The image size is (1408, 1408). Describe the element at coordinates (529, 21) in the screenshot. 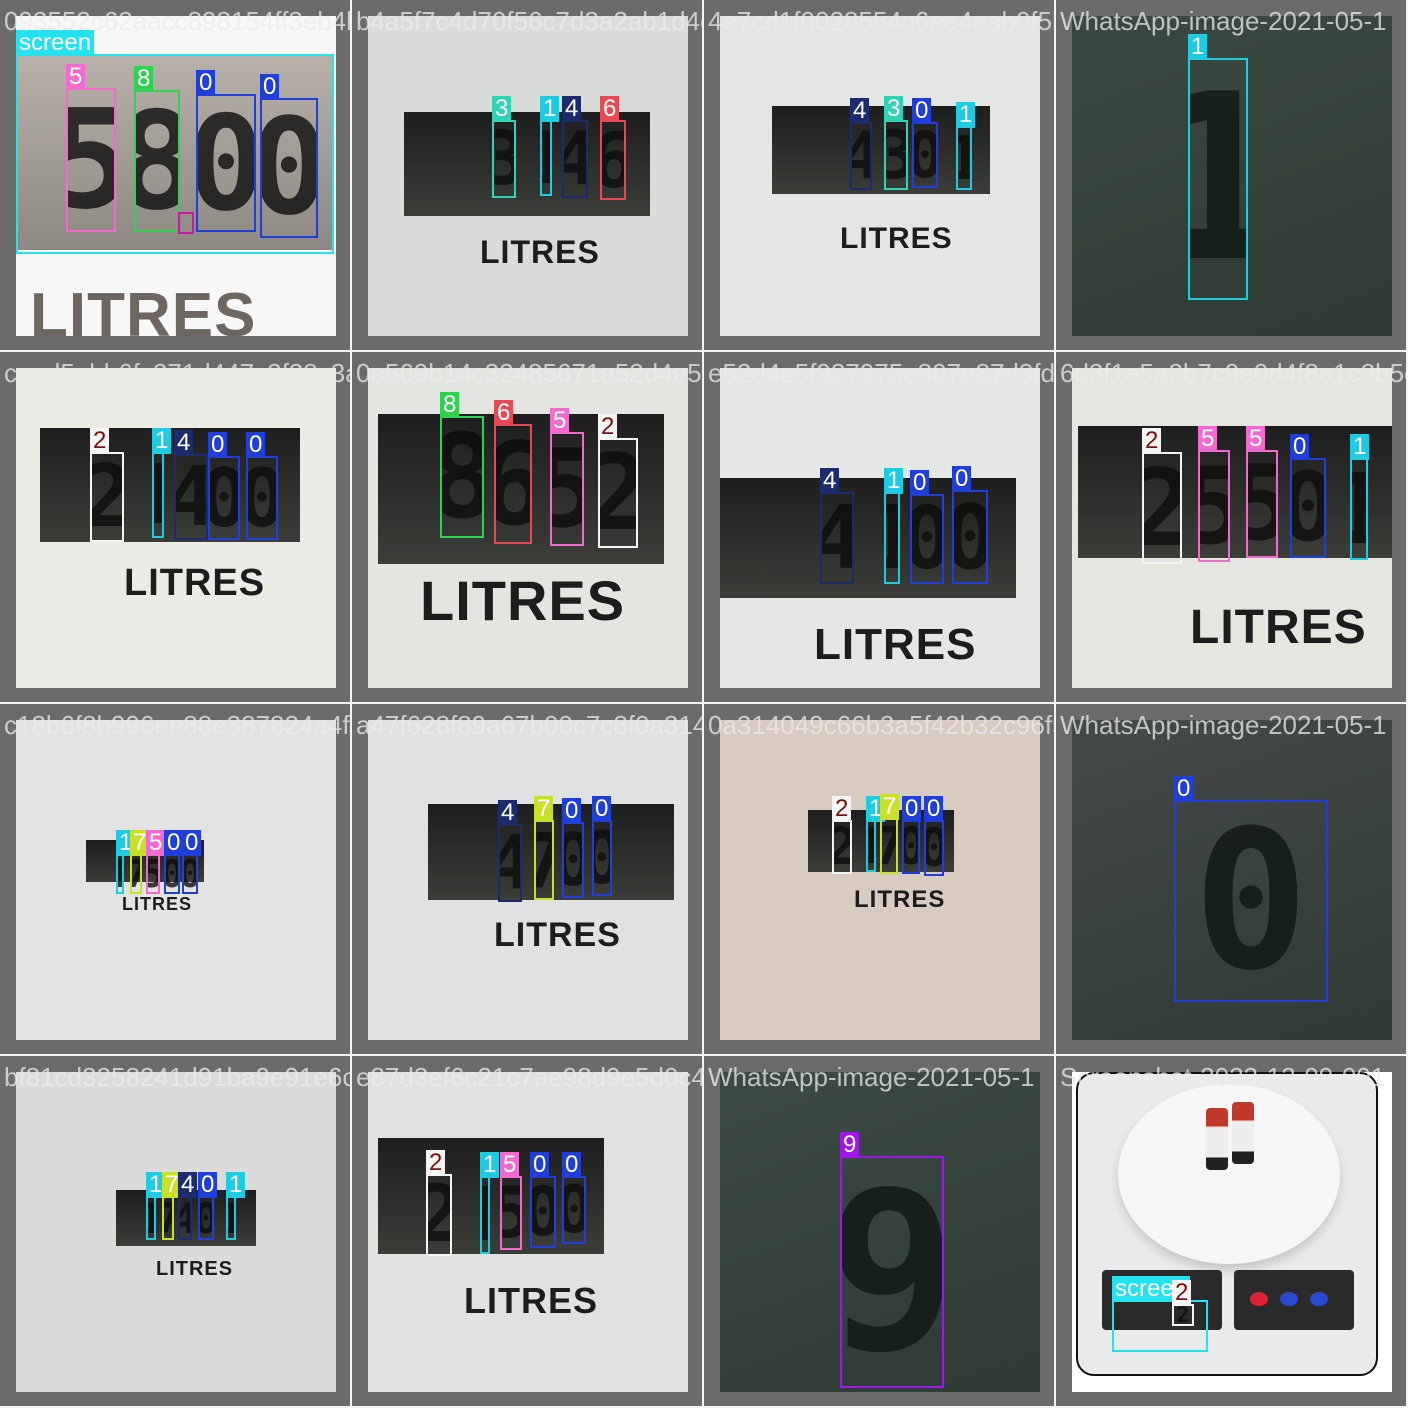

I see `image-filename: b4a5f7c4d70f56c7d3a2ab1d4c7ed3f00285a6ee` at that location.